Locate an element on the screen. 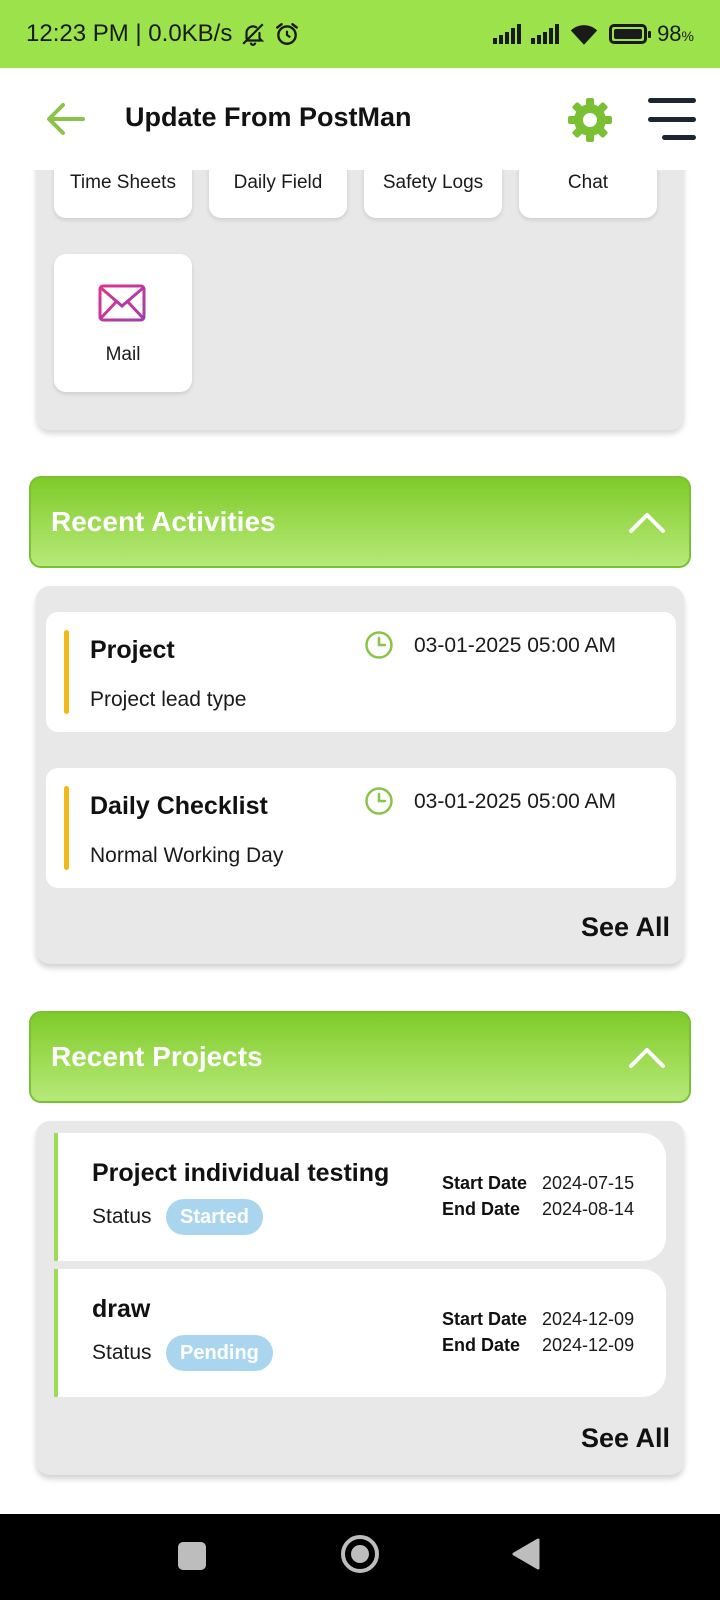 Image resolution: width=720 pixels, height=1600 pixels. mail-icon is located at coordinates (122, 303).